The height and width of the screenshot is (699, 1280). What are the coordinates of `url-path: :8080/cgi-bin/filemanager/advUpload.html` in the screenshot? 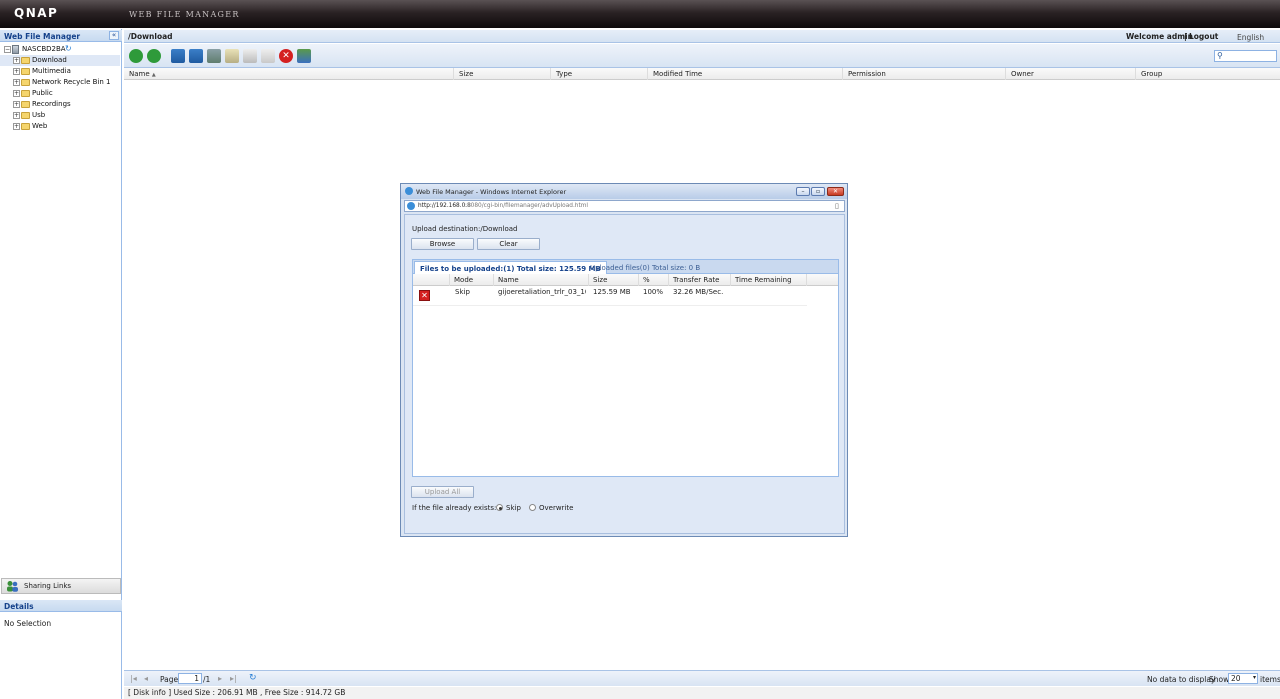 It's located at (527, 206).